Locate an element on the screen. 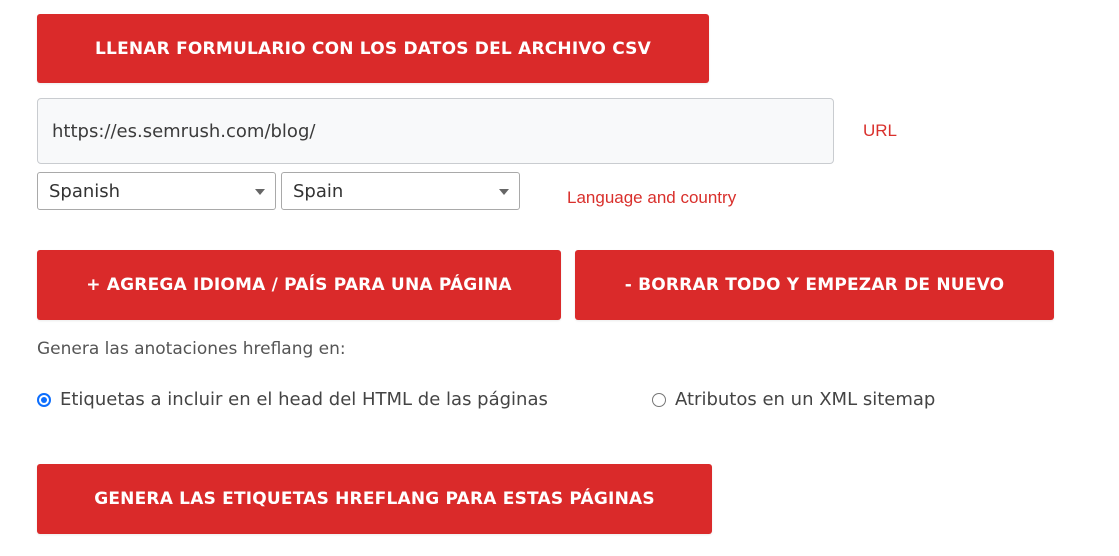 The image size is (1119, 556). radio-button-xml-sitemap is located at coordinates (659, 399).